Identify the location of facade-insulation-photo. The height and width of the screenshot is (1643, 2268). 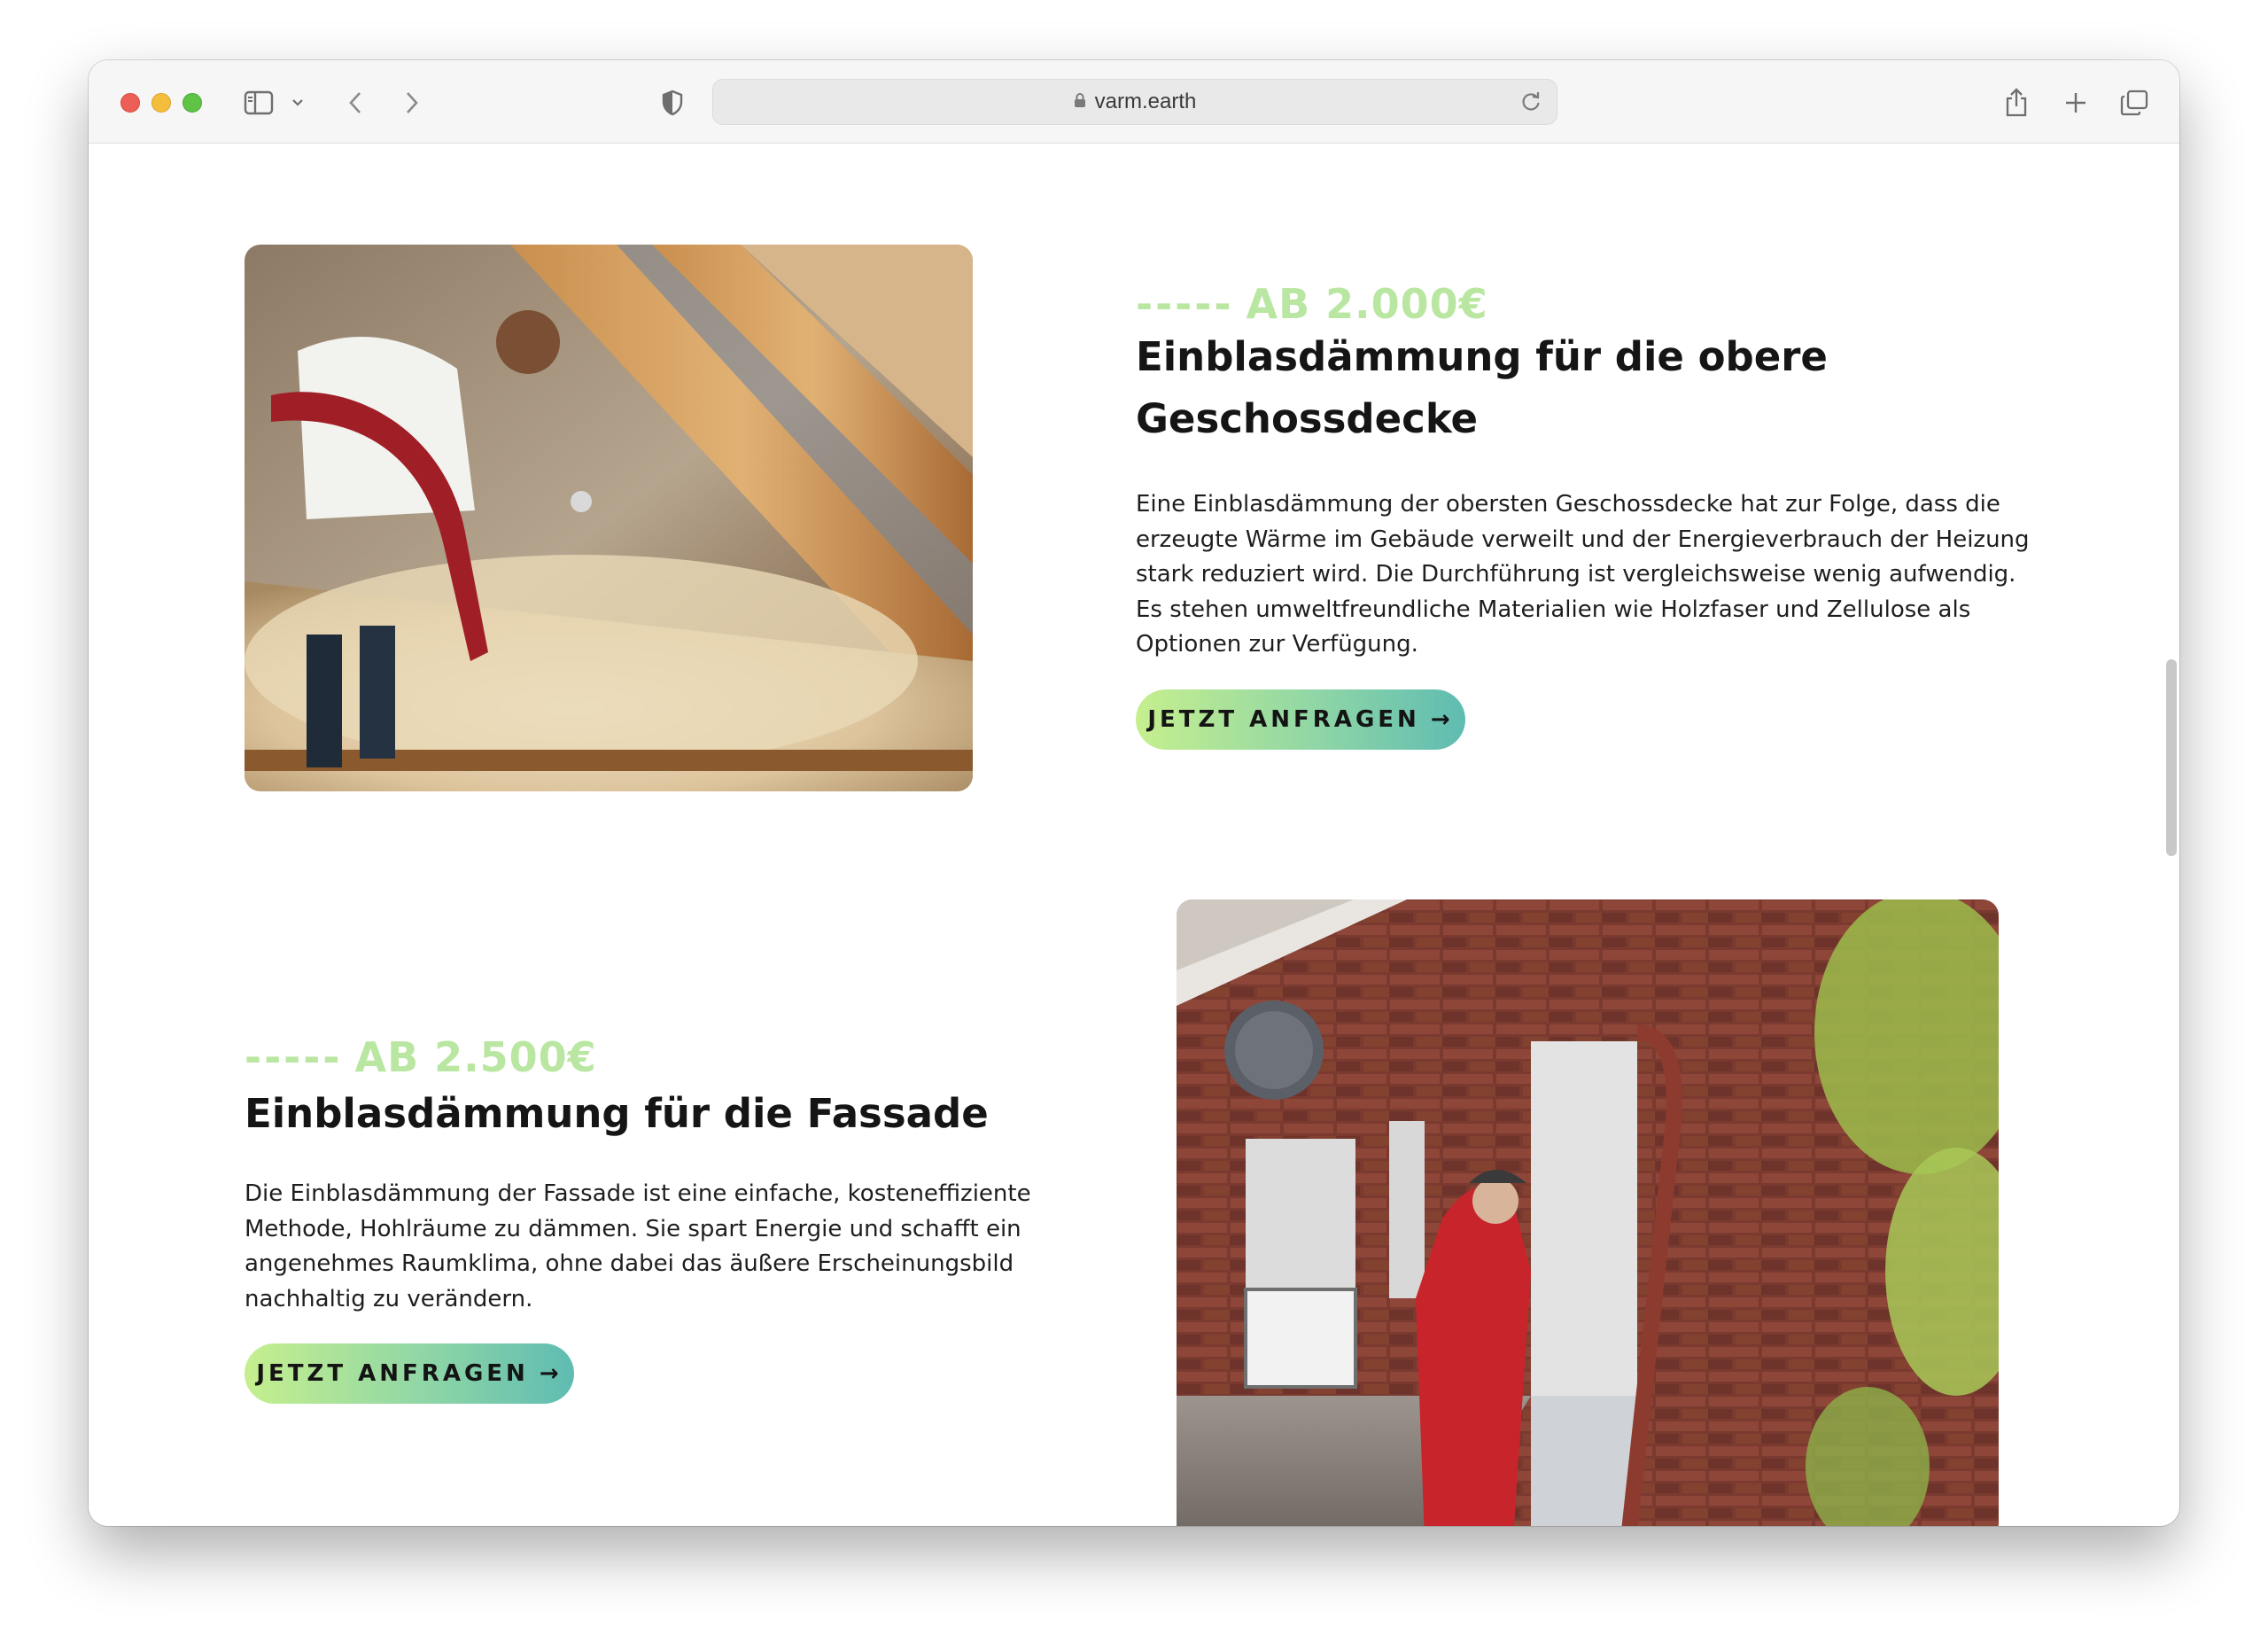
(1588, 1212).